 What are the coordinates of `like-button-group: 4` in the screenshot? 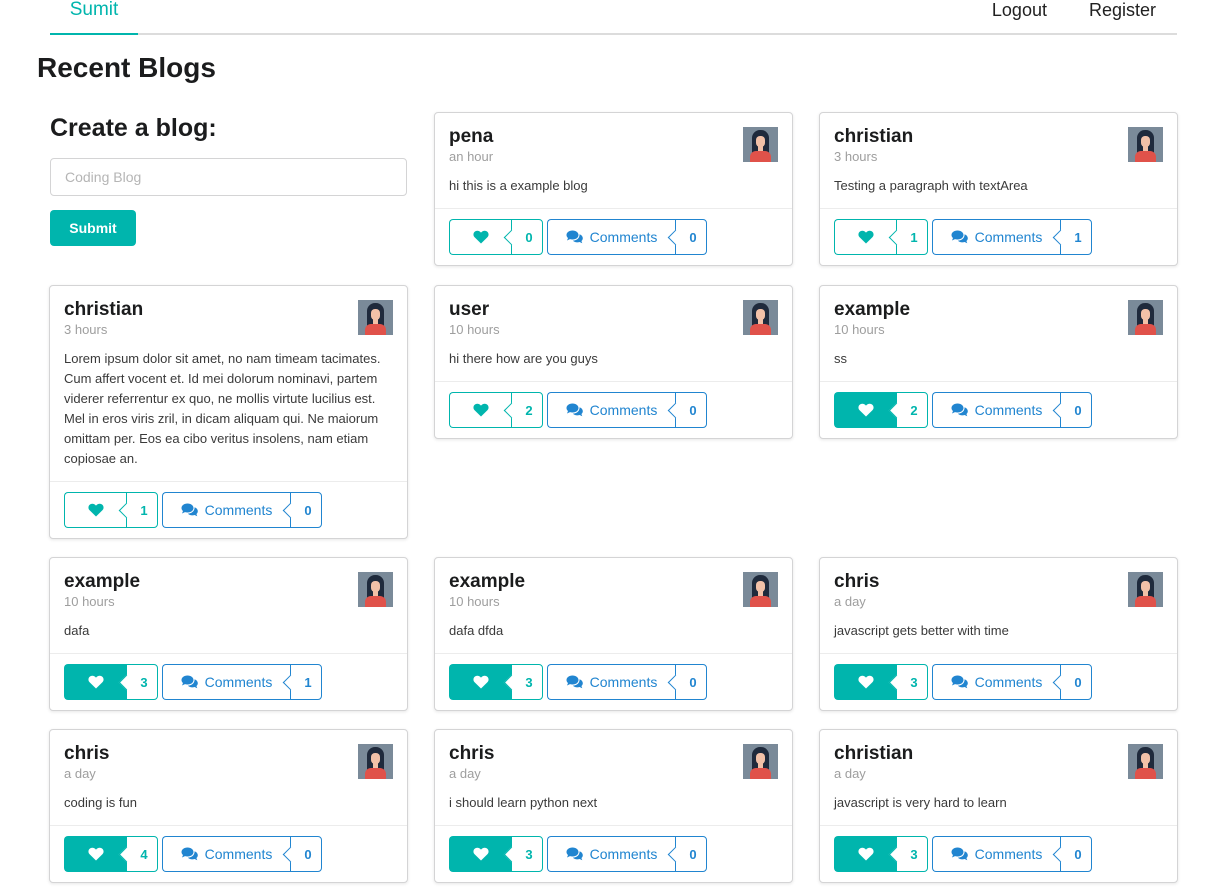 It's located at (111, 854).